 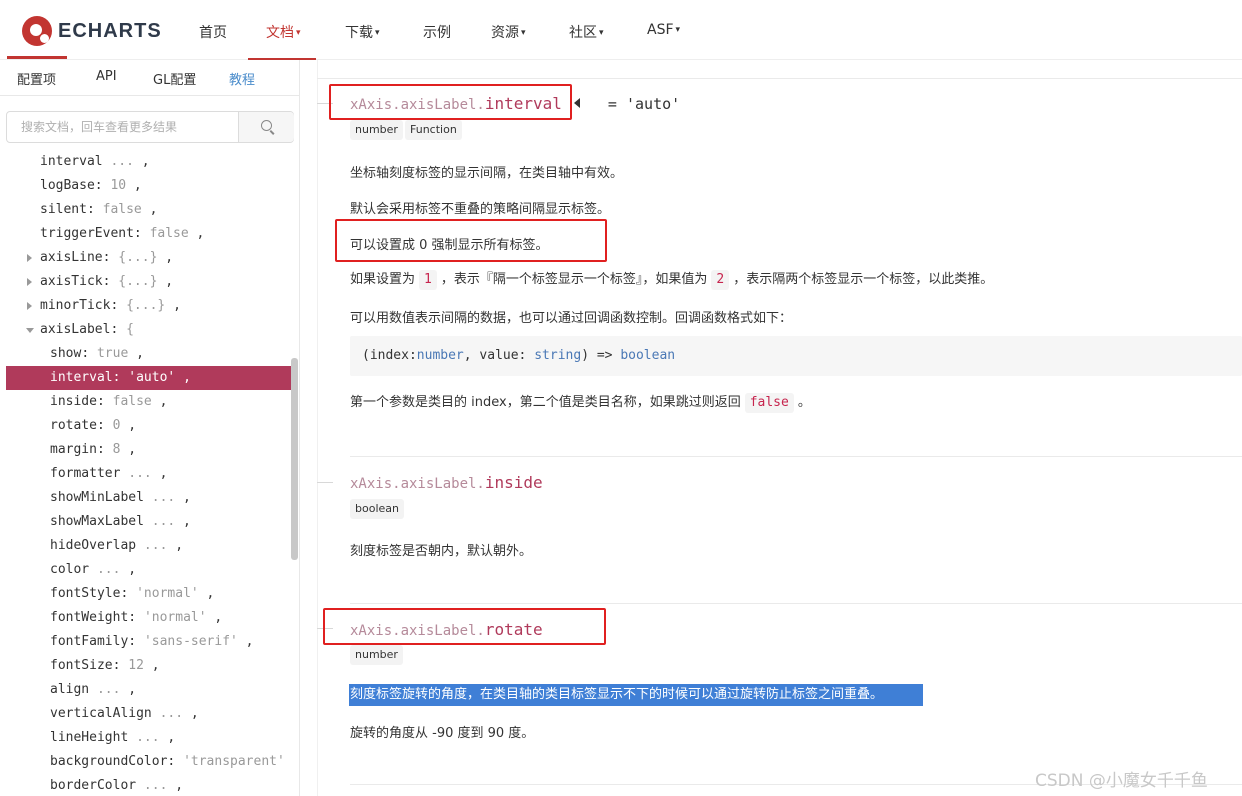 What do you see at coordinates (37, 57) in the screenshot?
I see `logo-underline` at bounding box center [37, 57].